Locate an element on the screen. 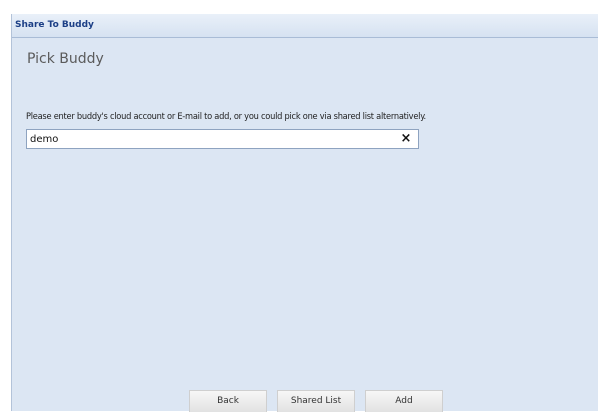 Image resolution: width=598 pixels, height=412 pixels. buddy-input-container: × is located at coordinates (222, 139).